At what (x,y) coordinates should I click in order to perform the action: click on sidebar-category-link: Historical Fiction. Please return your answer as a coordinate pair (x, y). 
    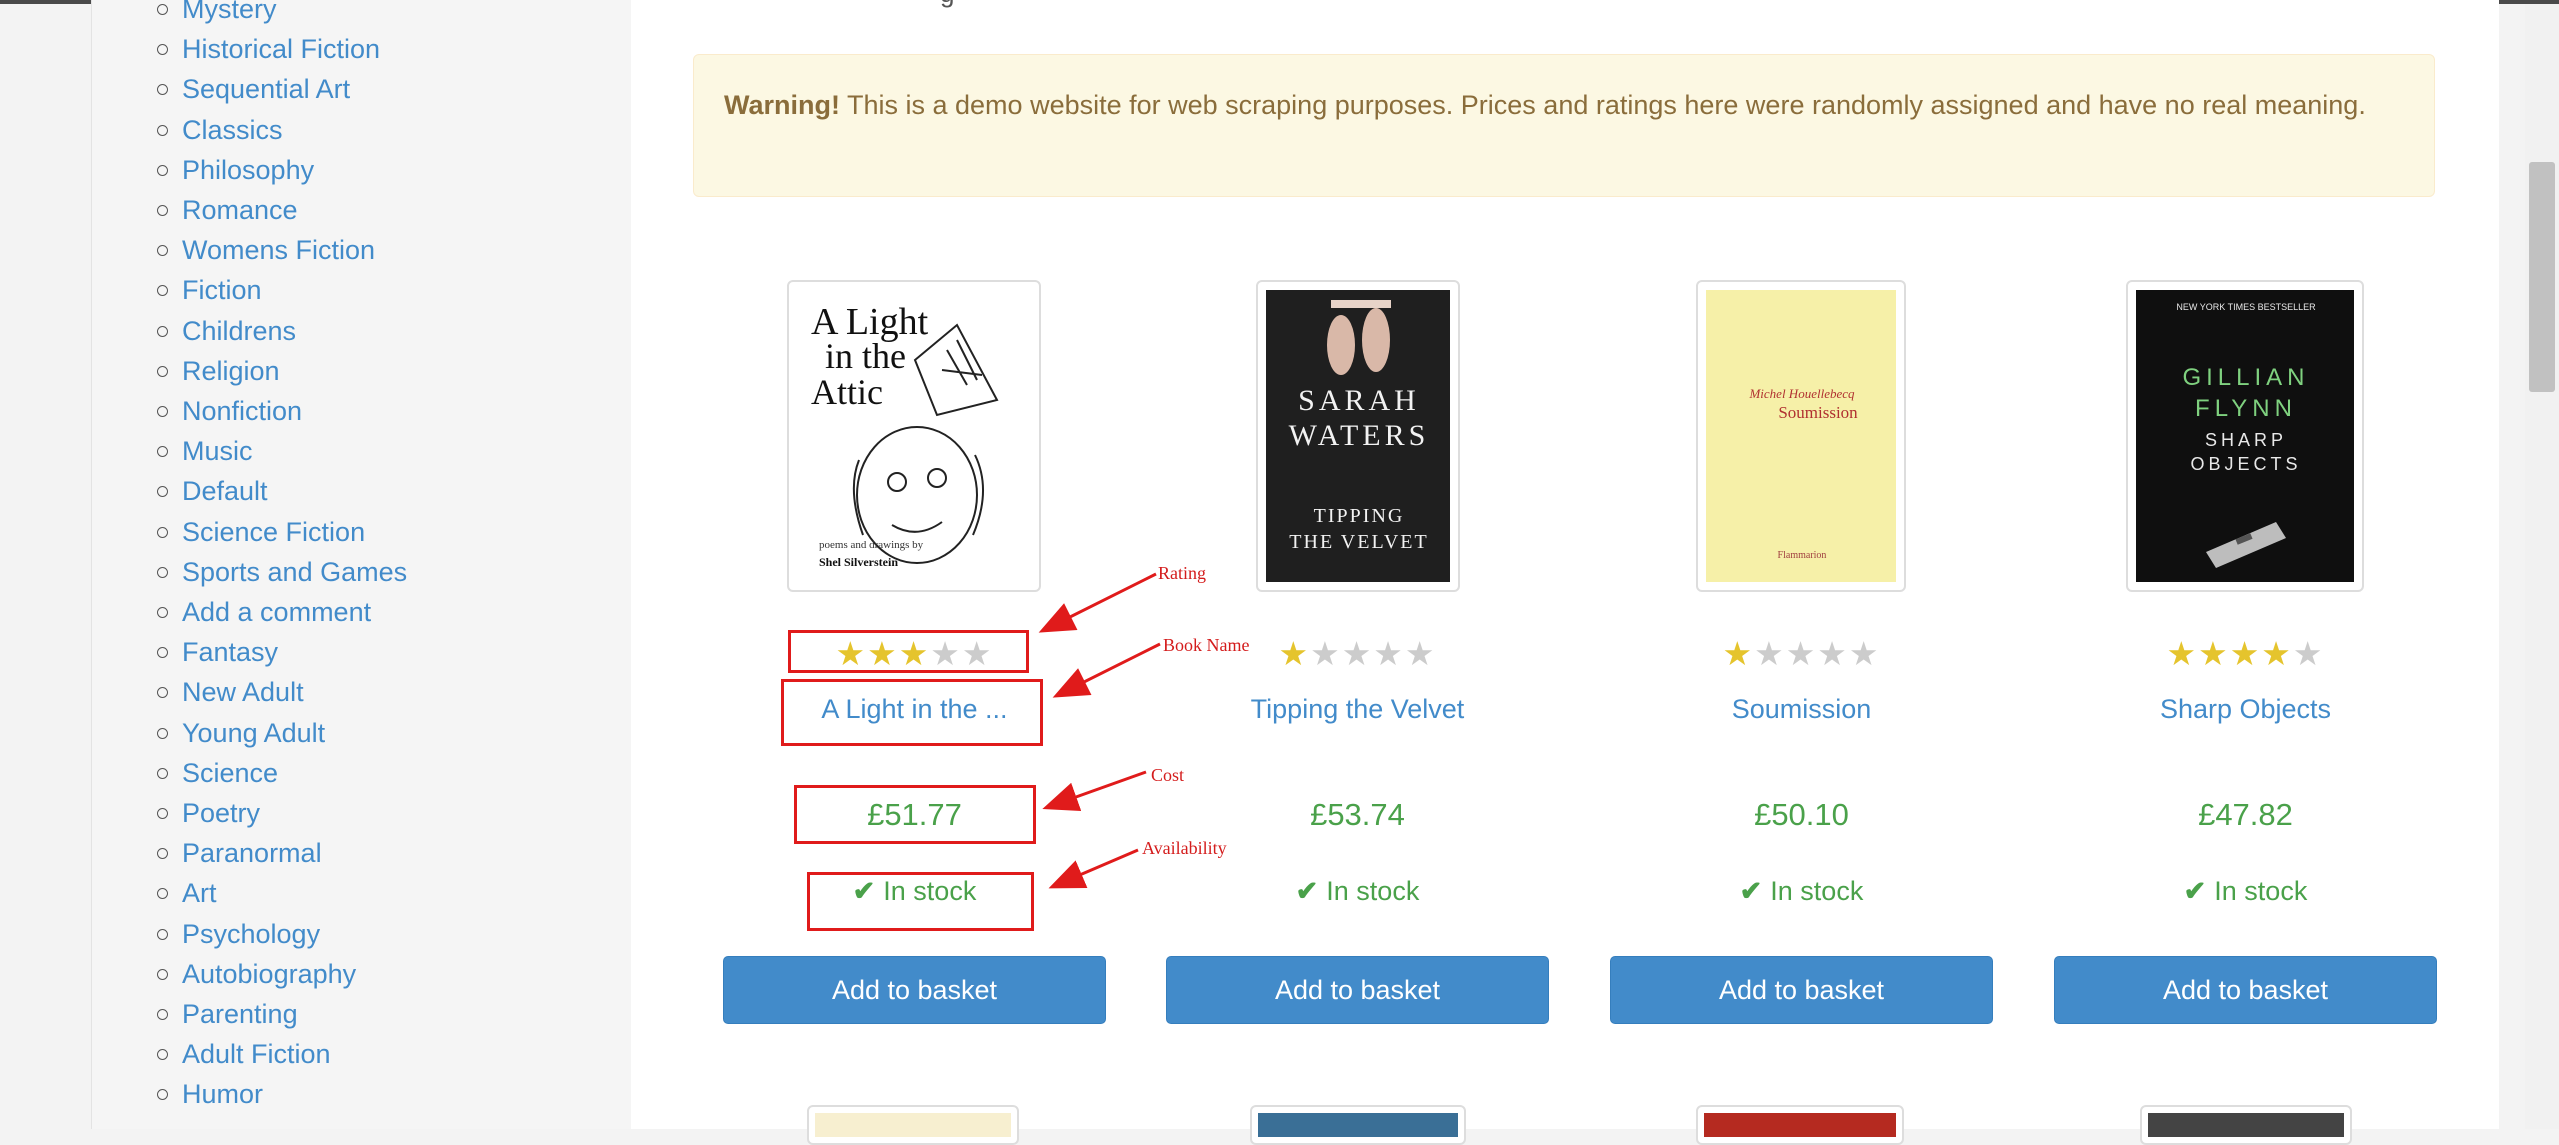
    Looking at the image, I should click on (281, 49).